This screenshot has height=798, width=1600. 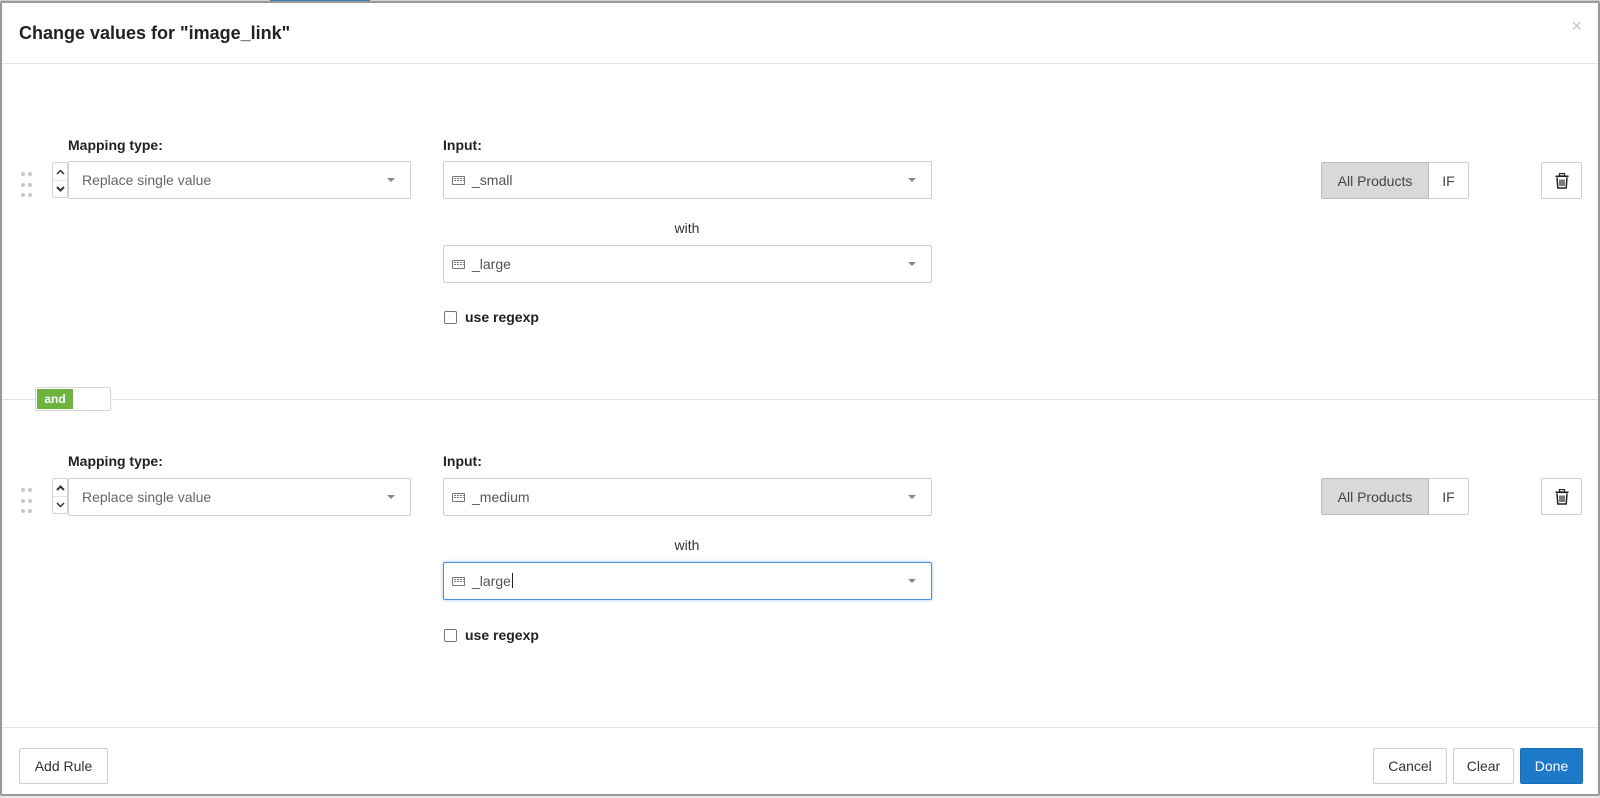 I want to click on dialog-footer: Add Rule Cancel Clear Done, so click(x=800, y=762).